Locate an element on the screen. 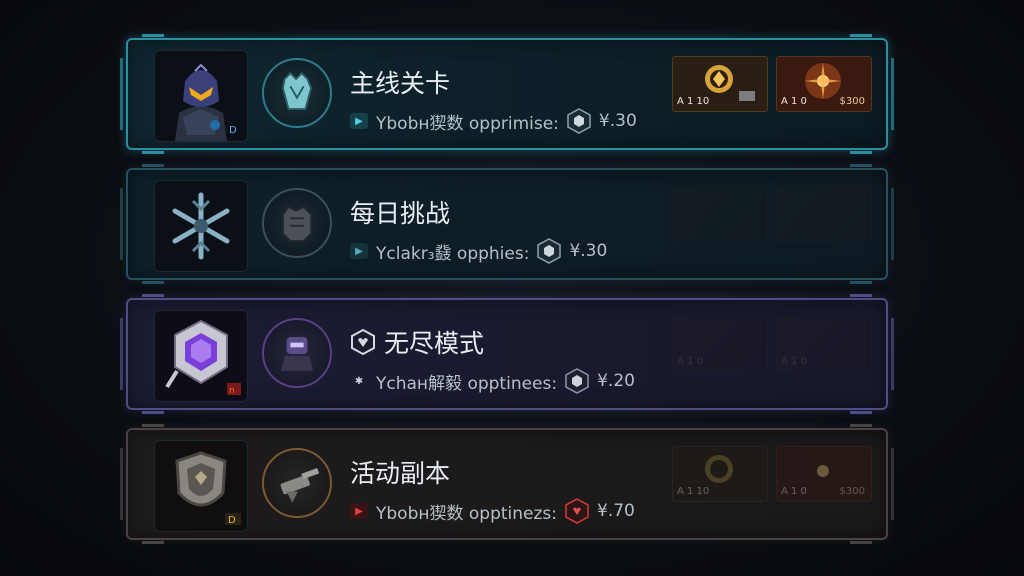 The height and width of the screenshot is (576, 1024). mode-title: 无尽模式 is located at coordinates (417, 342).